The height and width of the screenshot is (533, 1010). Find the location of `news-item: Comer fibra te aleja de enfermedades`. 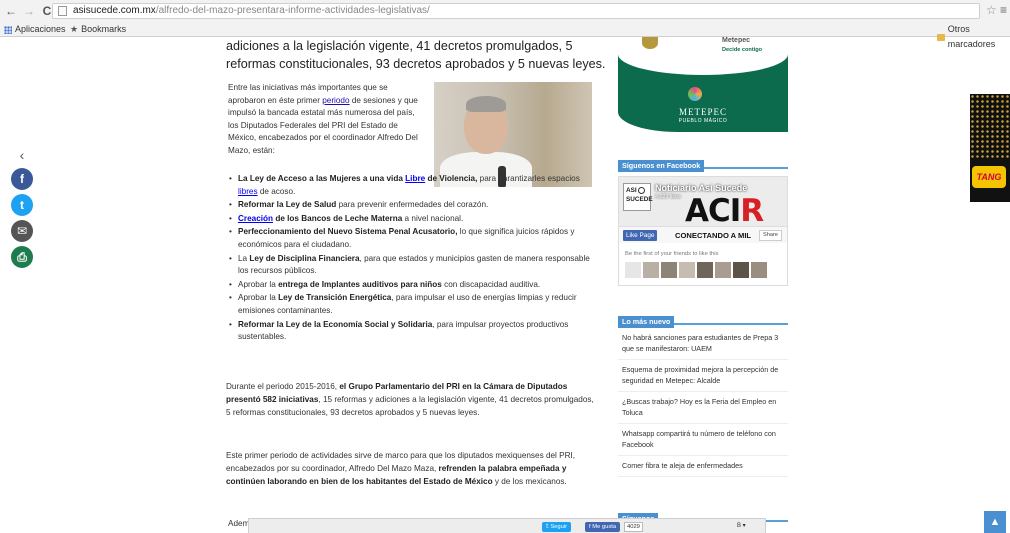

news-item: Comer fibra te aleja de enfermedades is located at coordinates (703, 466).